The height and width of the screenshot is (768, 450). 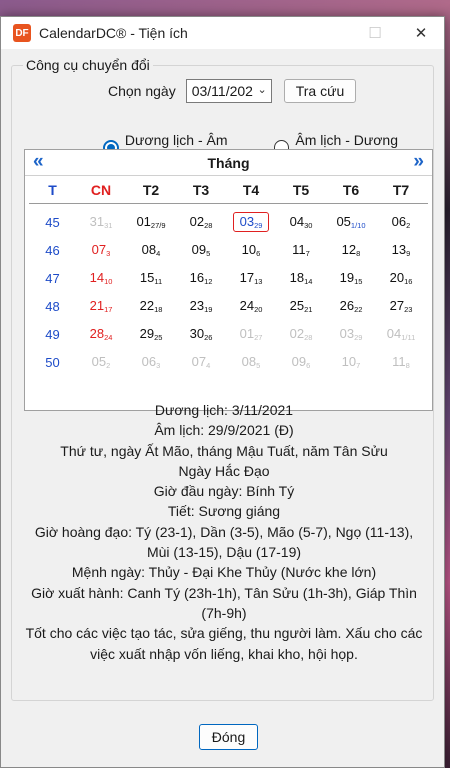 What do you see at coordinates (401, 222) in the screenshot?
I see `calendar-day: 062` at bounding box center [401, 222].